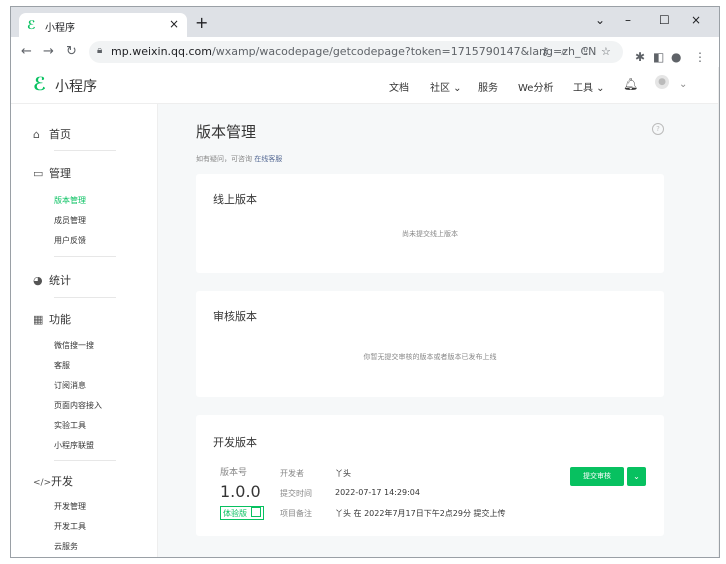 This screenshot has height=564, width=726. Describe the element at coordinates (430, 234) in the screenshot. I see `online-version-empty: 尚未提交线上版本` at that location.